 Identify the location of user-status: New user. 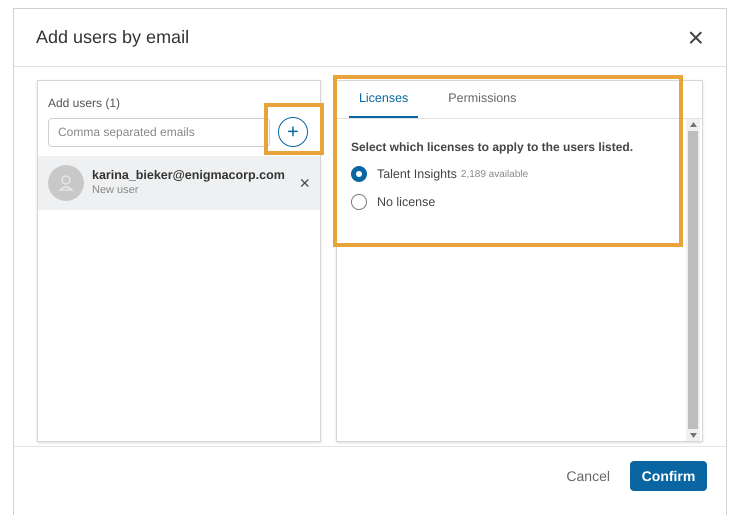
(116, 191).